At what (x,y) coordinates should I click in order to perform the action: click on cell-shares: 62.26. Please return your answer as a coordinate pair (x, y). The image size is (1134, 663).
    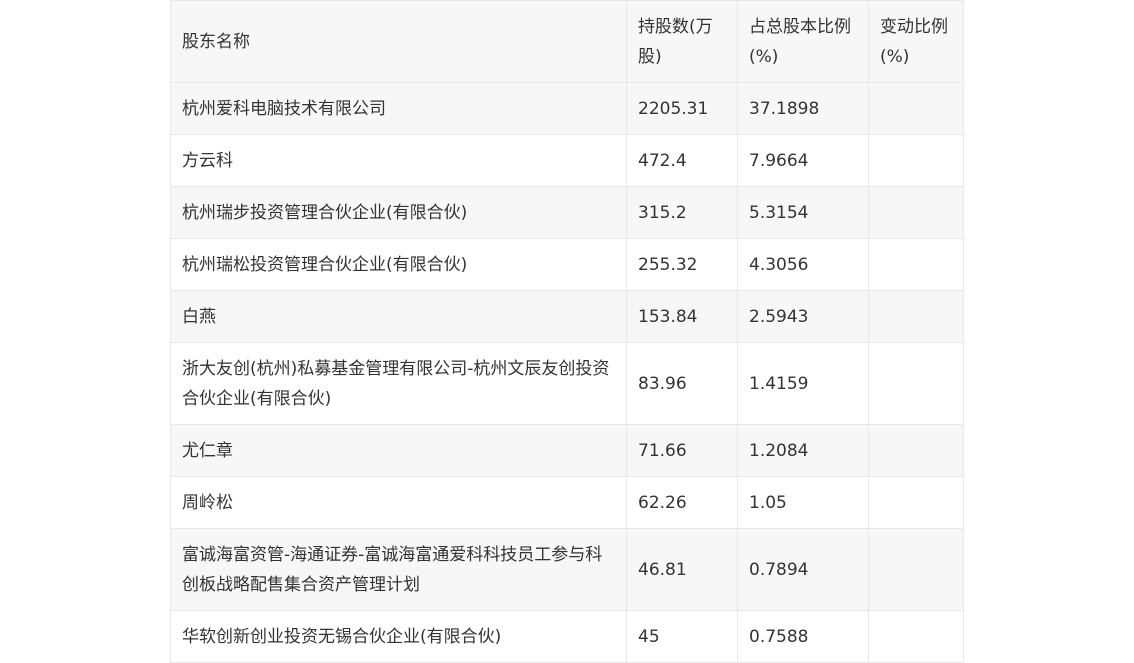
    Looking at the image, I should click on (682, 502).